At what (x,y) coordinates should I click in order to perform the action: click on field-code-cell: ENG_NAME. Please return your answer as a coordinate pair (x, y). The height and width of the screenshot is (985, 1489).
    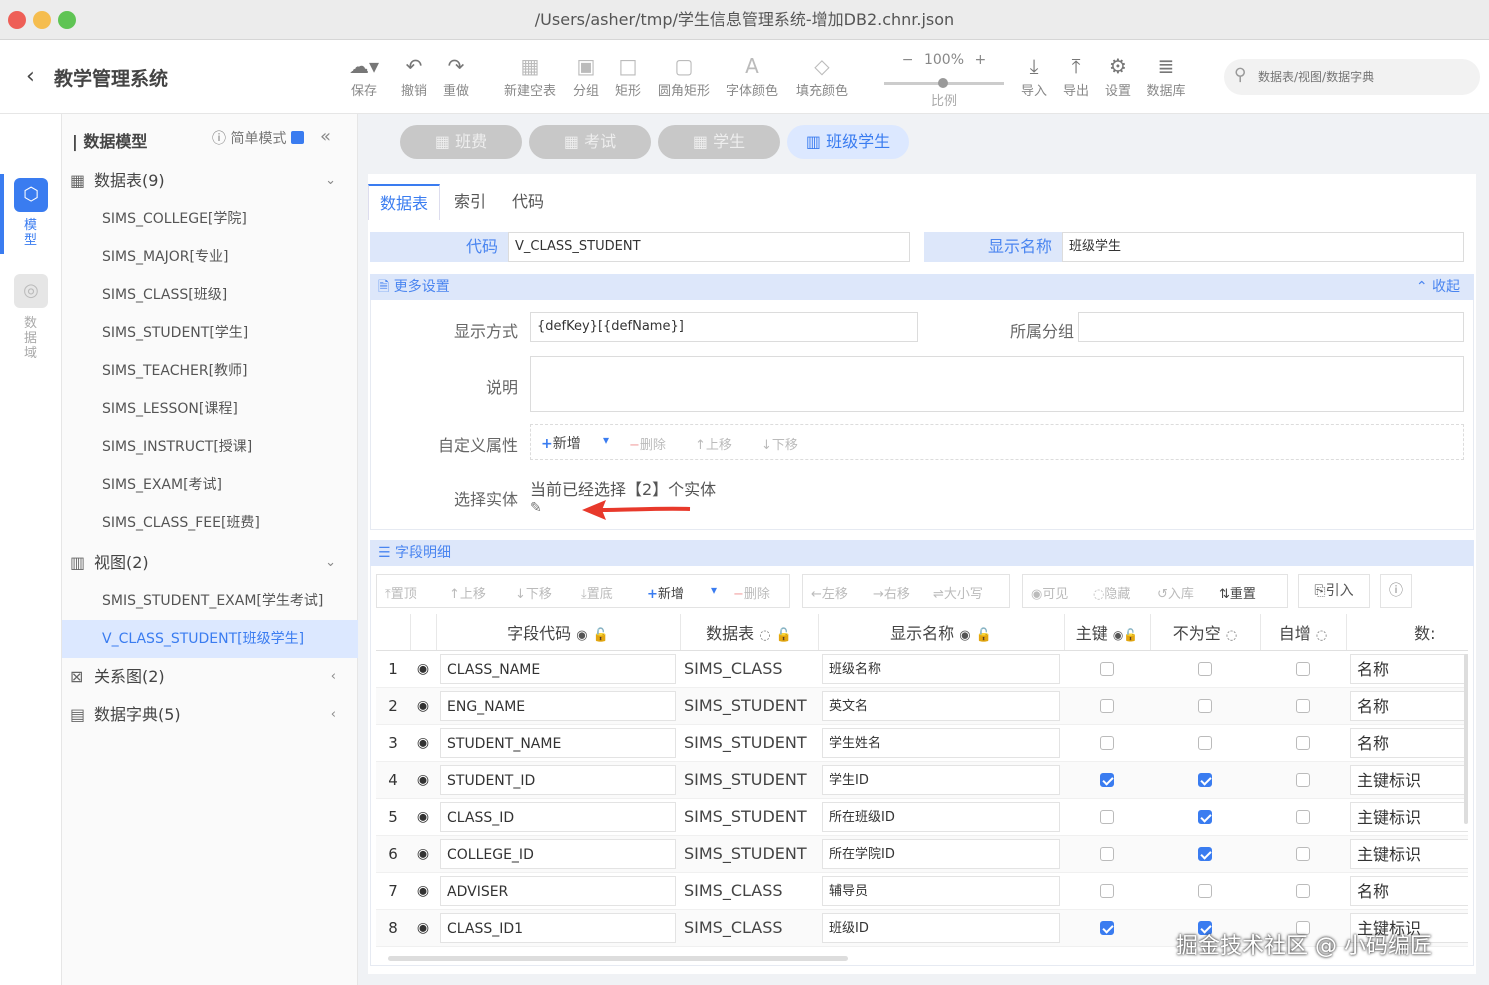
    Looking at the image, I should click on (558, 706).